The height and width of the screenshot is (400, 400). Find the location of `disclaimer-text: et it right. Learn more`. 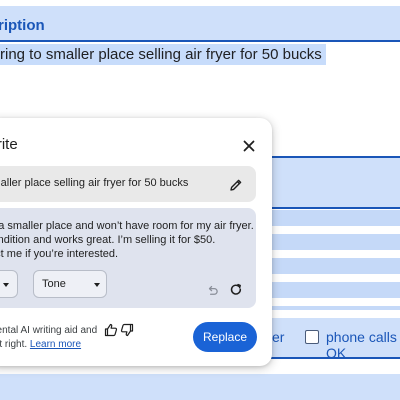

disclaimer-text: et it right. Learn more is located at coordinates (40, 344).